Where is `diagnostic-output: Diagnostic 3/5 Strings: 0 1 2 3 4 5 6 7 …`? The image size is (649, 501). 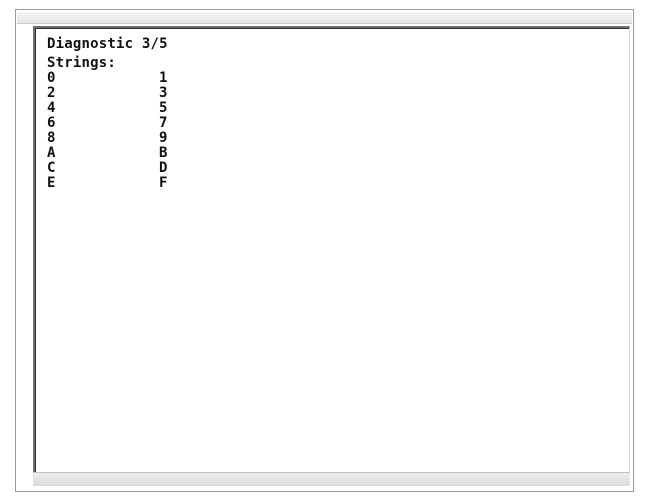
diagnostic-output: Diagnostic 3/5 Strings: 0 1 2 3 4 5 6 7 … is located at coordinates (107, 114).